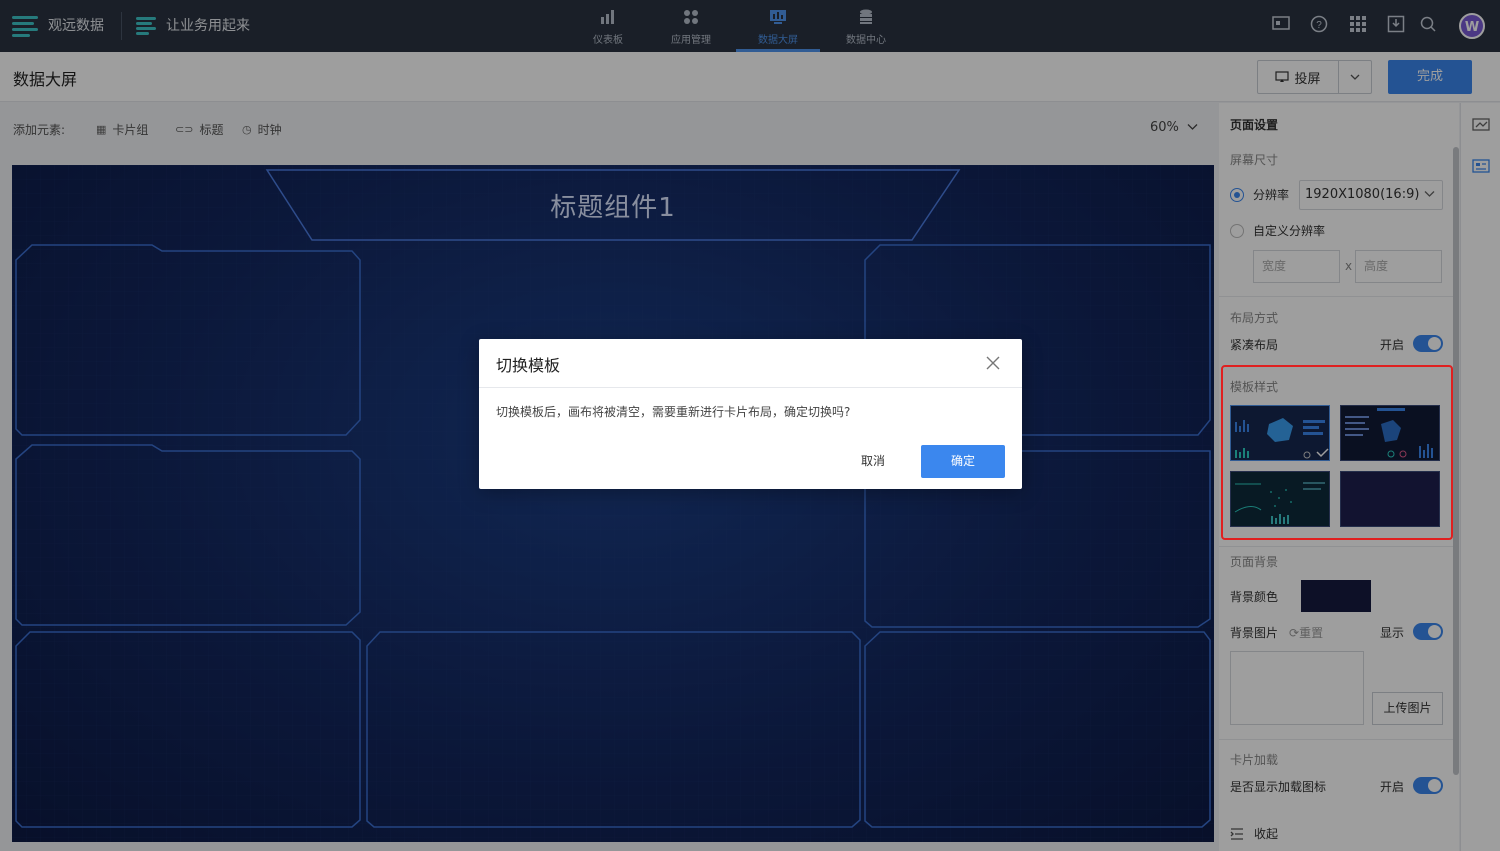 Image resolution: width=1500 pixels, height=851 pixels. Describe the element at coordinates (873, 461) in the screenshot. I see `cancel-button: 取消` at that location.